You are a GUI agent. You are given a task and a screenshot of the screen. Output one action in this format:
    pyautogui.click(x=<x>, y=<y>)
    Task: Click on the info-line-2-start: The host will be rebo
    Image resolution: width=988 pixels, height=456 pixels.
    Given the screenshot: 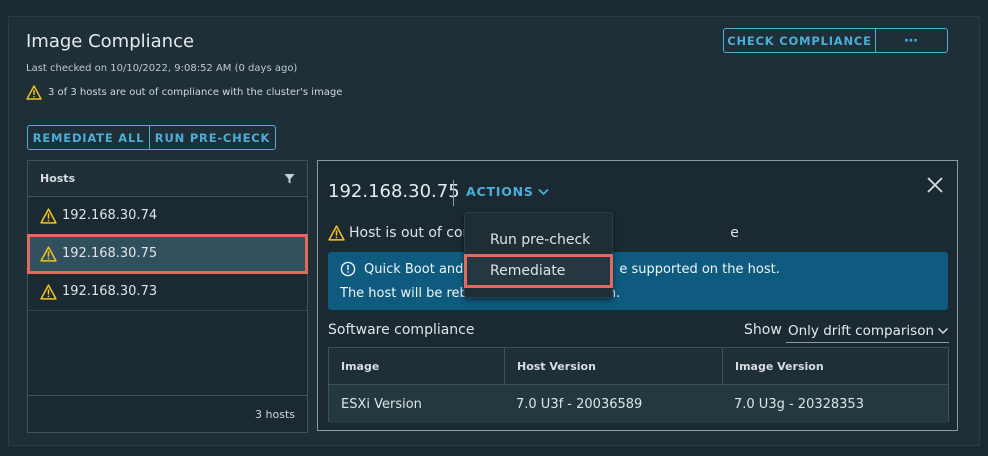 What is the action you would take?
    pyautogui.click(x=408, y=293)
    